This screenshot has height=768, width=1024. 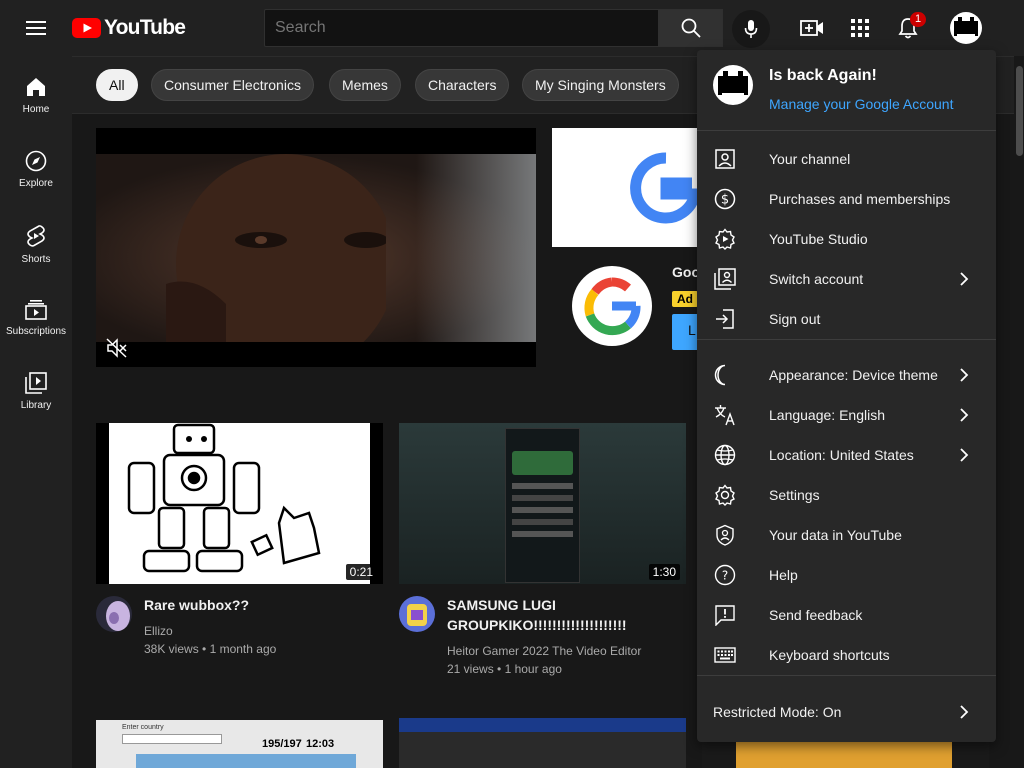 What do you see at coordinates (36, 383) in the screenshot?
I see `library-icon` at bounding box center [36, 383].